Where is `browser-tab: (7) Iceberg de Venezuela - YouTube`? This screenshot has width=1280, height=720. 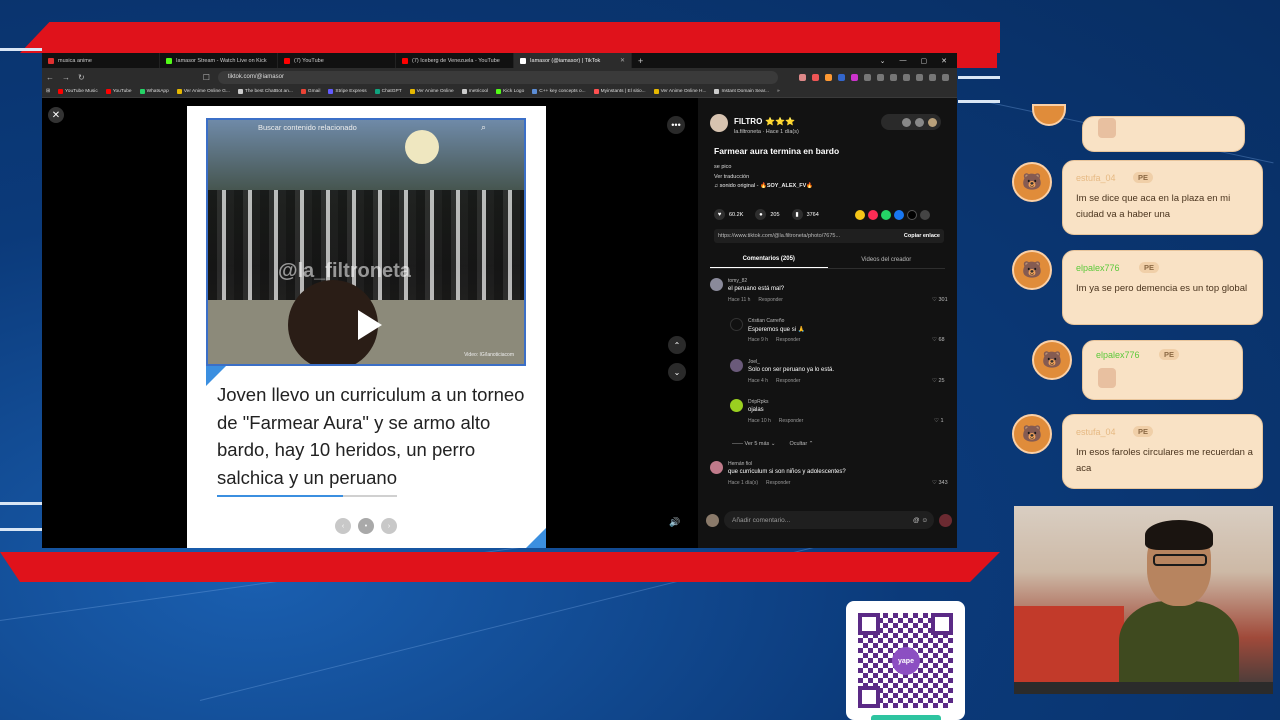
browser-tab: (7) Iceberg de Venezuela - YouTube is located at coordinates (455, 60).